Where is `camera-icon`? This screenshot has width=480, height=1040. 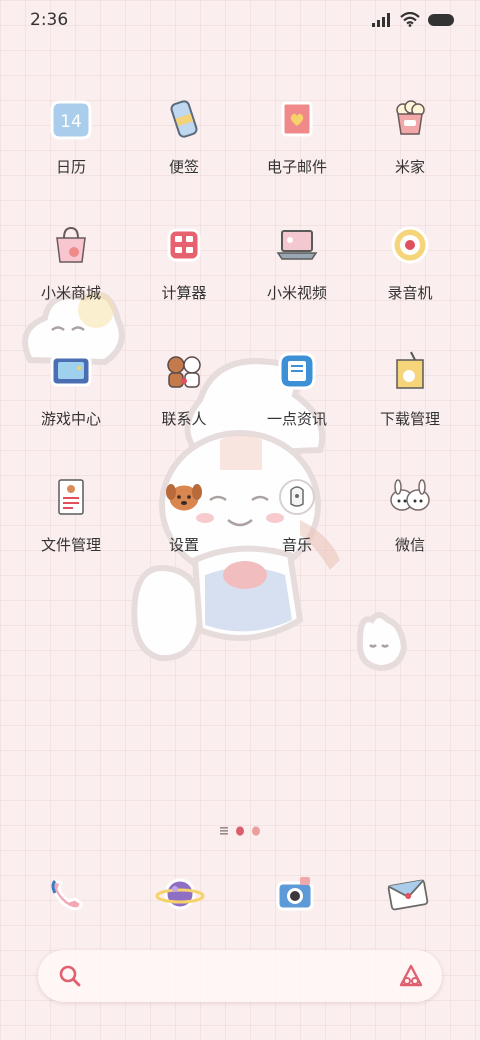
camera-icon is located at coordinates (295, 894).